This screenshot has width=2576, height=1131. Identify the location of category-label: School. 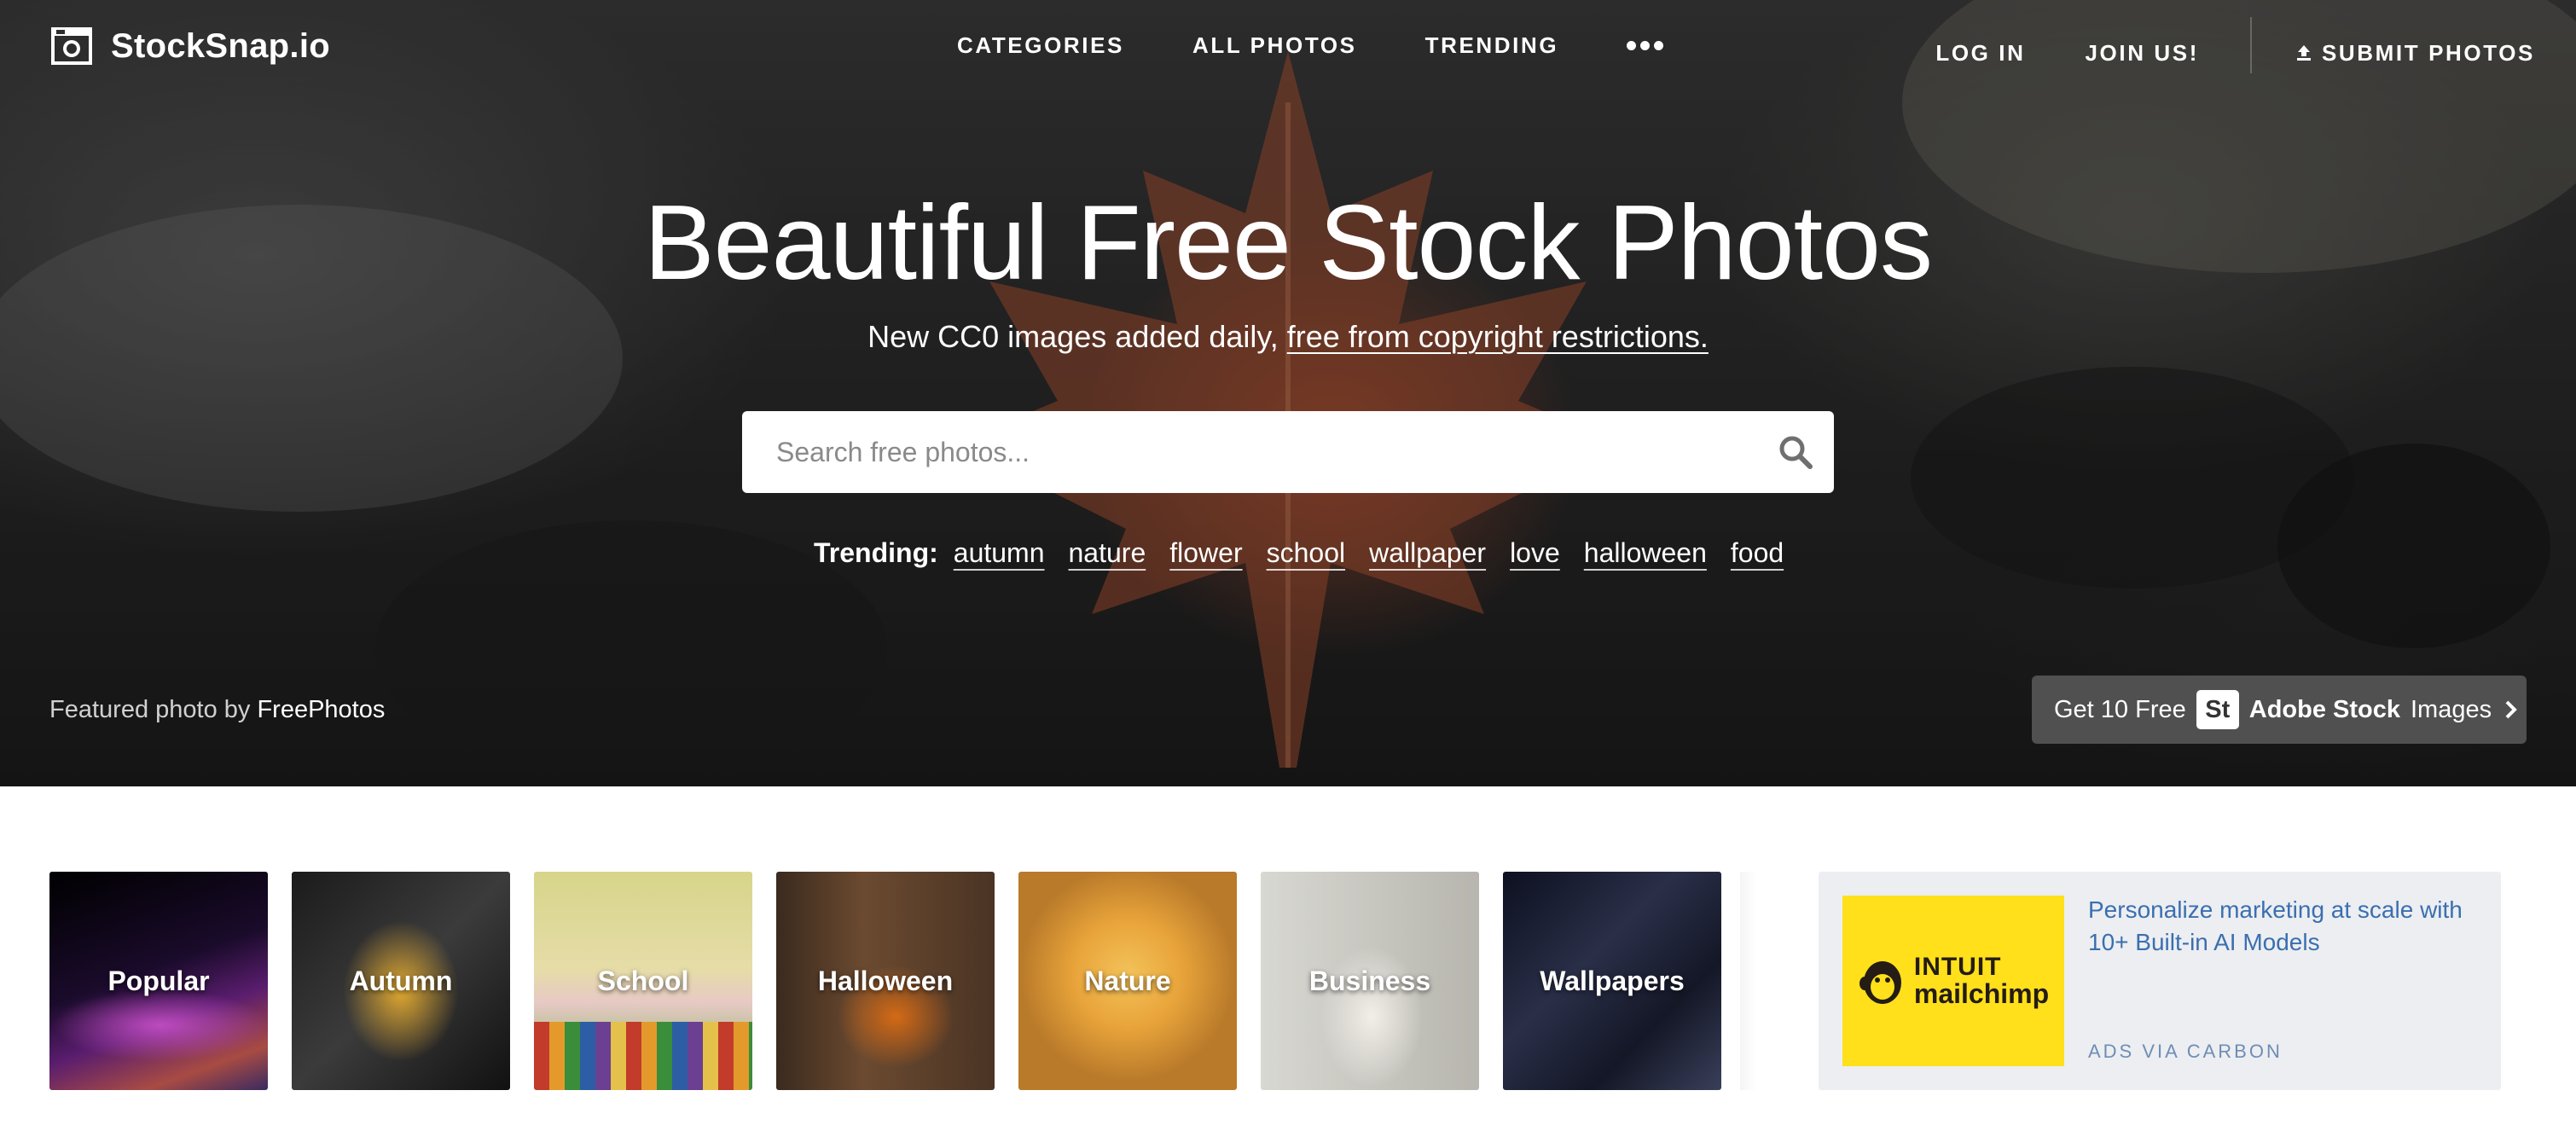
(643, 980).